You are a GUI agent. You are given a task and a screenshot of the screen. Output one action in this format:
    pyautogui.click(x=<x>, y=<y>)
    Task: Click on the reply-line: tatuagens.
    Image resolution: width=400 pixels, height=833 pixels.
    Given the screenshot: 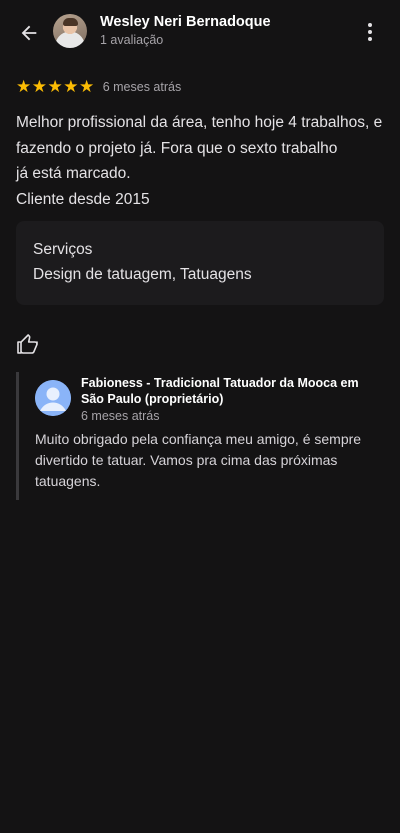 What is the action you would take?
    pyautogui.click(x=68, y=481)
    